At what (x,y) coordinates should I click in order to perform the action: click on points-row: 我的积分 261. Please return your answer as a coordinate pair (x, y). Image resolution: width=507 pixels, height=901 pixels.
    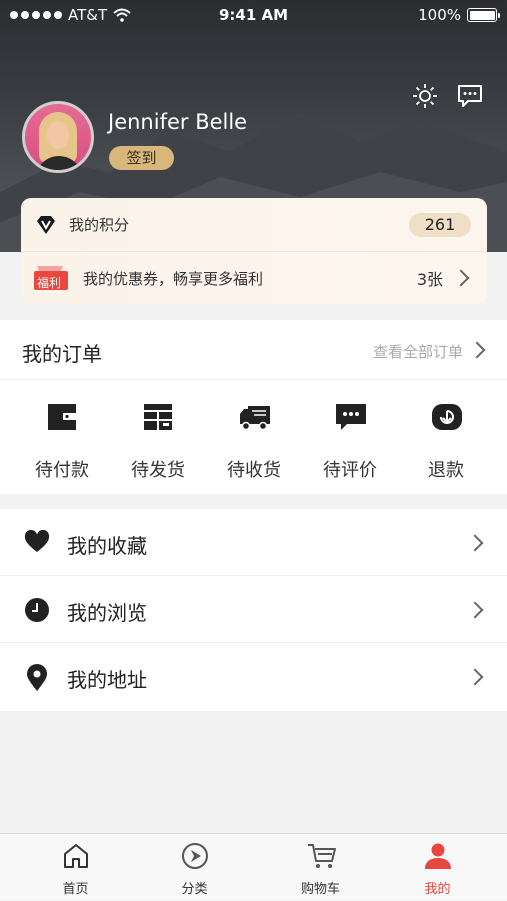
    Looking at the image, I should click on (254, 225).